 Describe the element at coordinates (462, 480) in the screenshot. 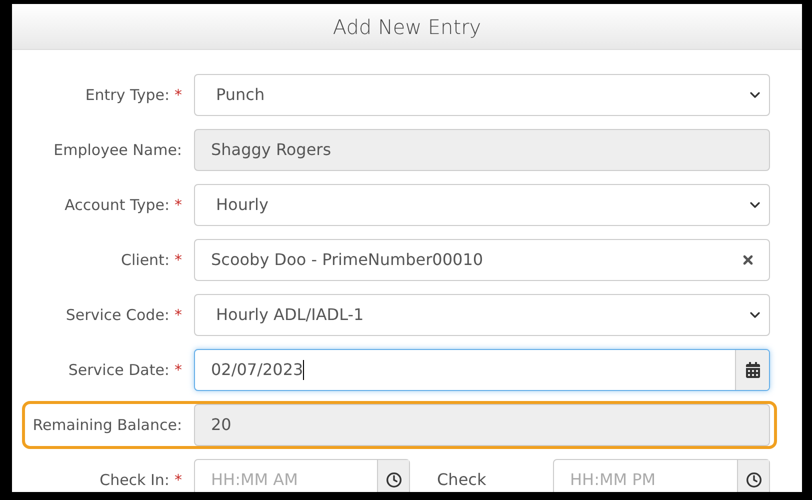

I see `field-label: Check` at that location.